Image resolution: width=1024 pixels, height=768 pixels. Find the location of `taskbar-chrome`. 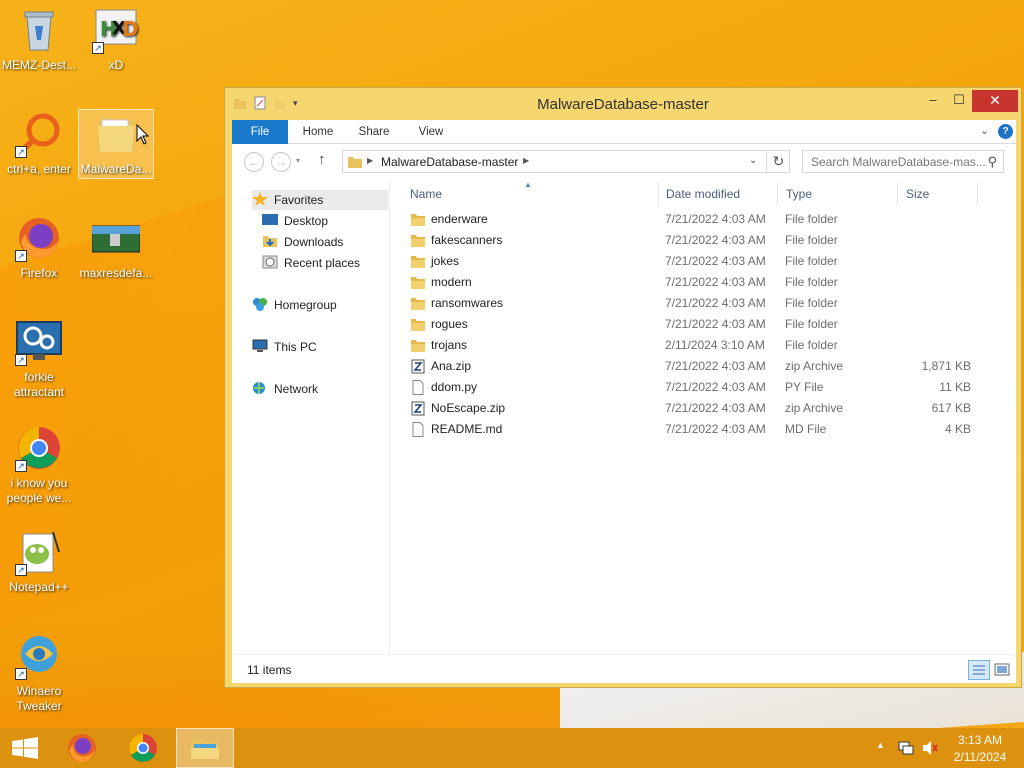

taskbar-chrome is located at coordinates (143, 748).